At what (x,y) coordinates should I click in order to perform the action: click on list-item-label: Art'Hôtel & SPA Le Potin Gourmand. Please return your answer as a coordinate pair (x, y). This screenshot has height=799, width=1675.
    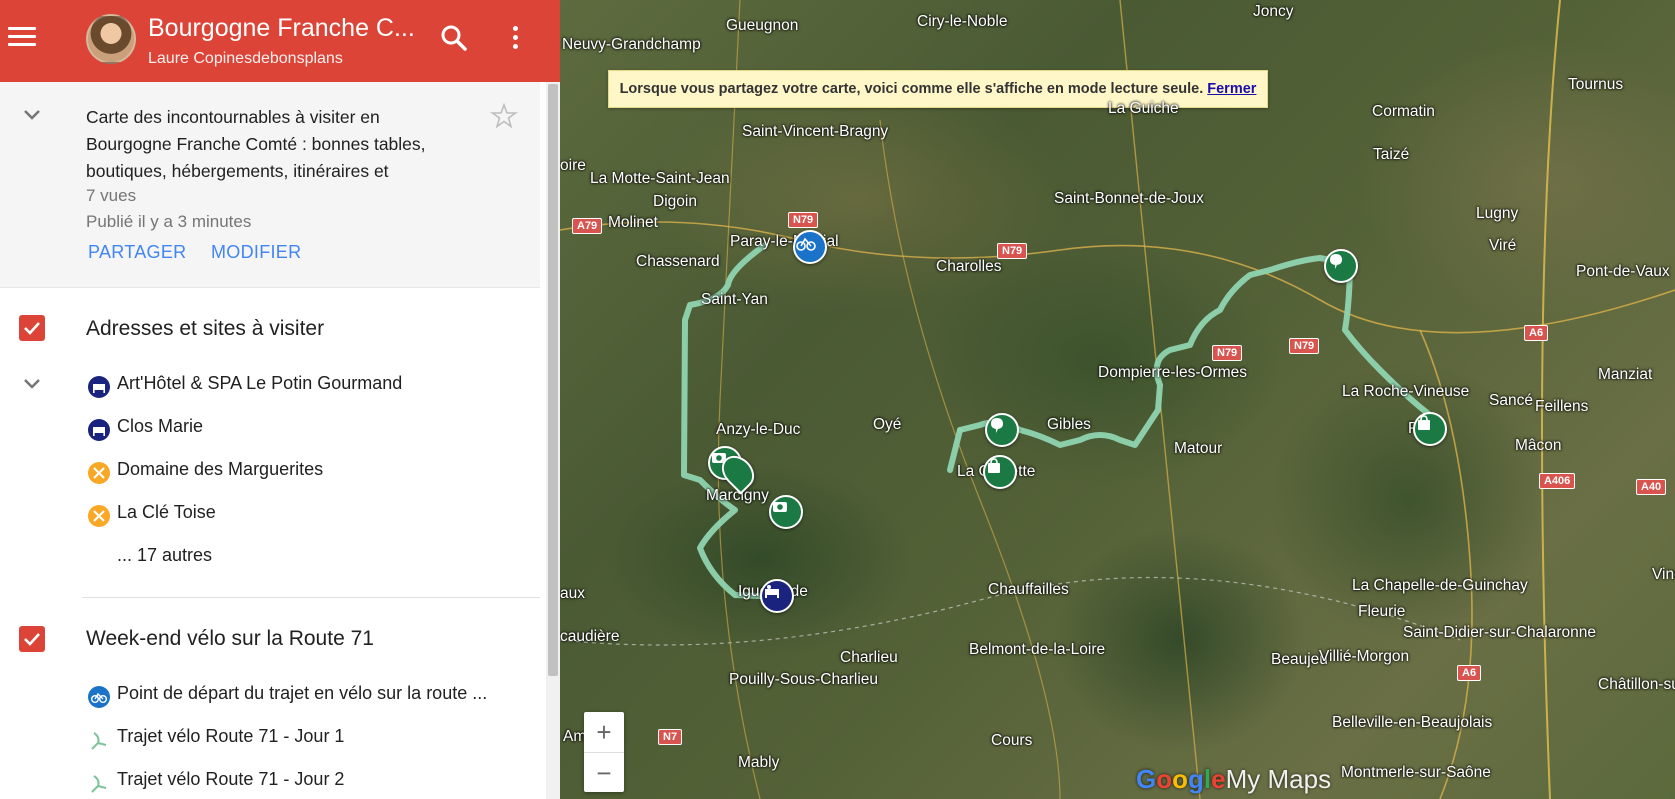
    Looking at the image, I should click on (260, 383).